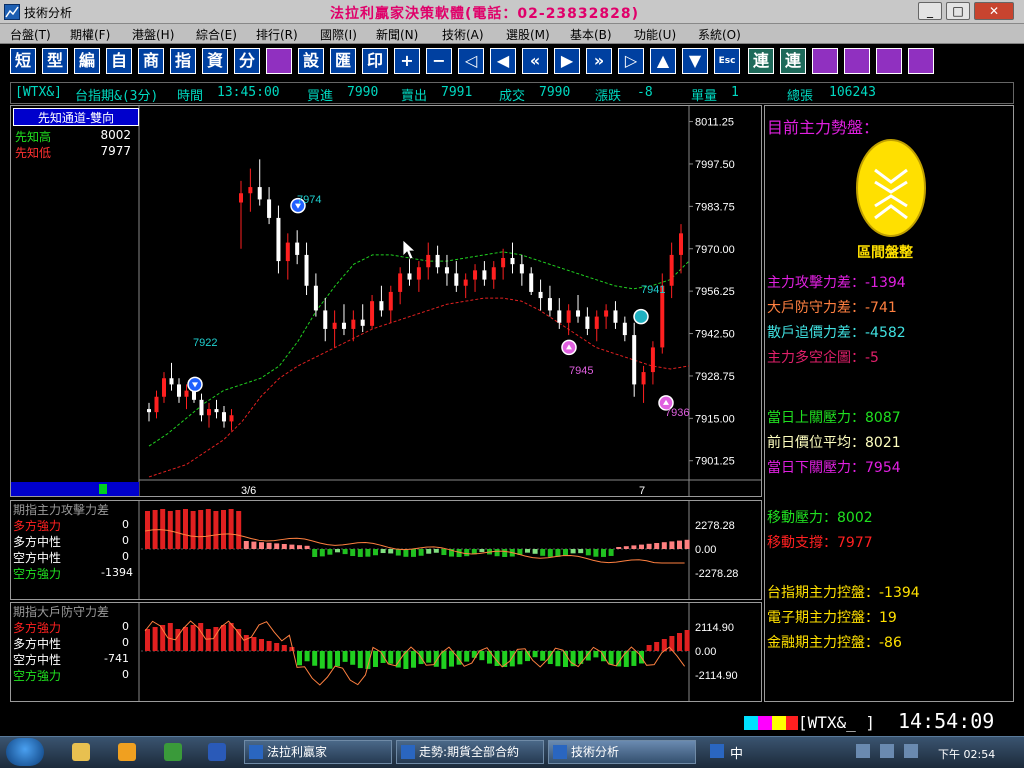  I want to click on media-player-icon, so click(127, 752).